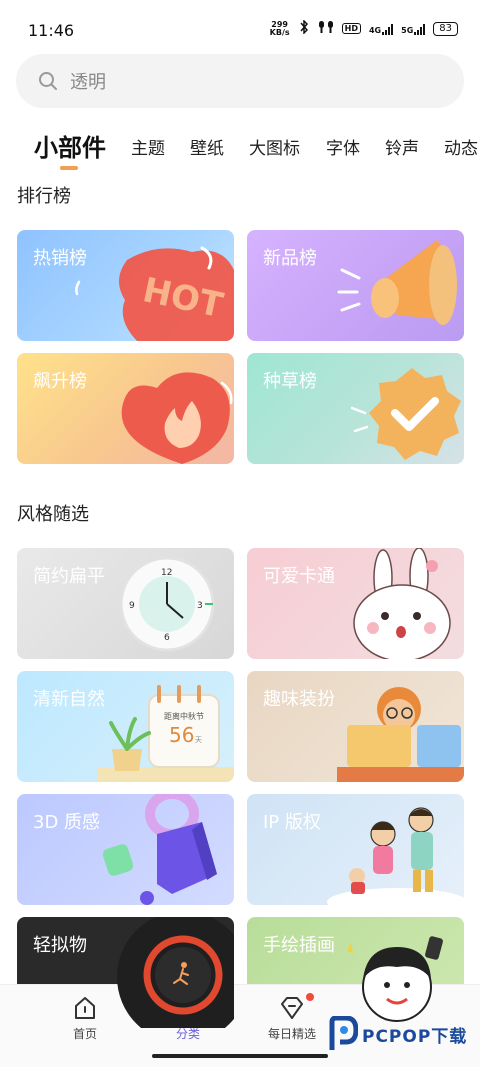 This screenshot has height=1067, width=480. Describe the element at coordinates (355, 603) in the screenshot. I see `card-cute-cartoon: 可爱卡通` at that location.